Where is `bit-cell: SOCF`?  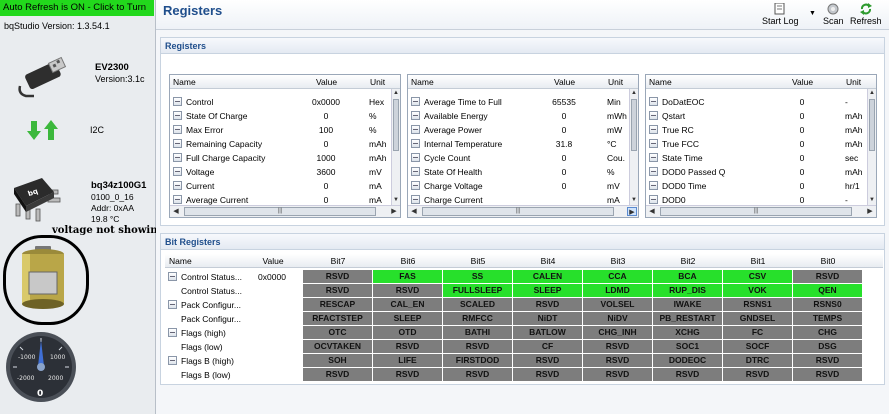
bit-cell: SOCF is located at coordinates (758, 346).